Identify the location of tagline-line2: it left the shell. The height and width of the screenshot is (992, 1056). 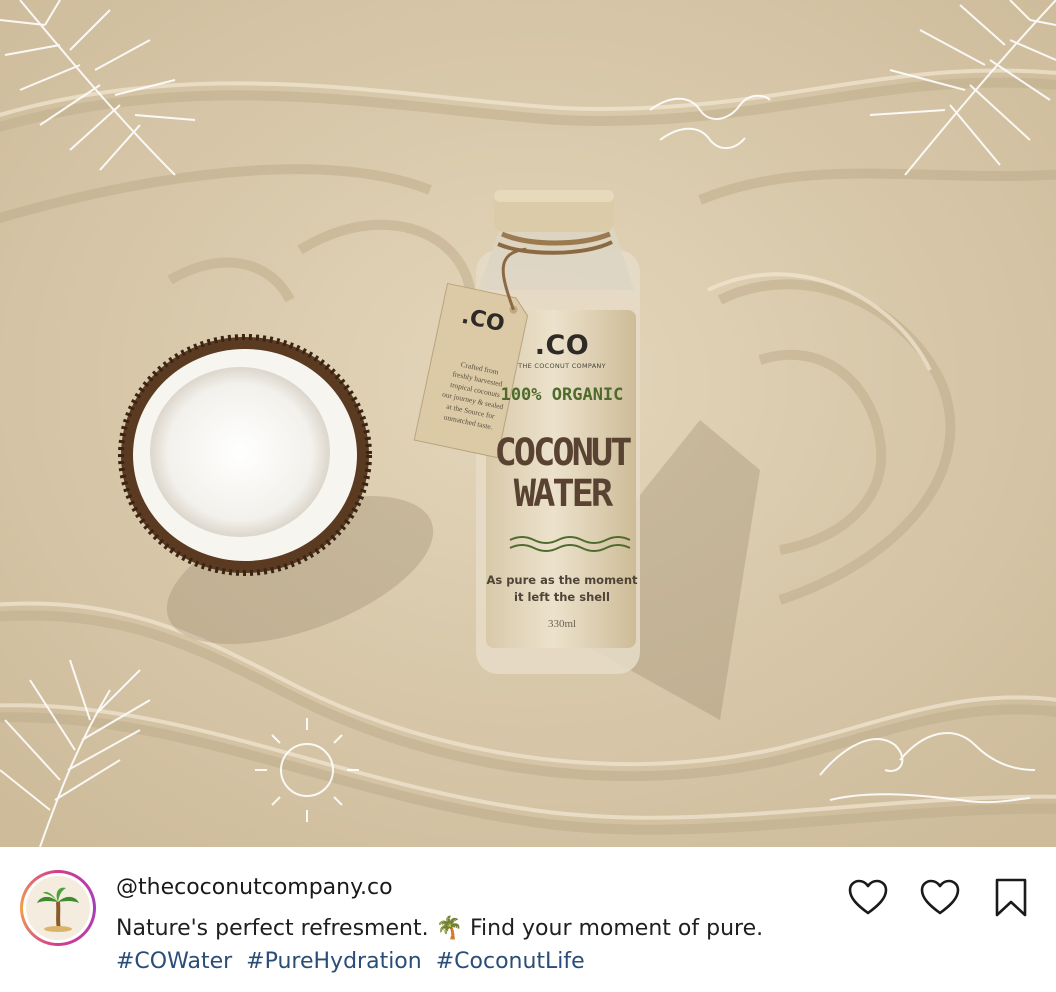
(562, 597).